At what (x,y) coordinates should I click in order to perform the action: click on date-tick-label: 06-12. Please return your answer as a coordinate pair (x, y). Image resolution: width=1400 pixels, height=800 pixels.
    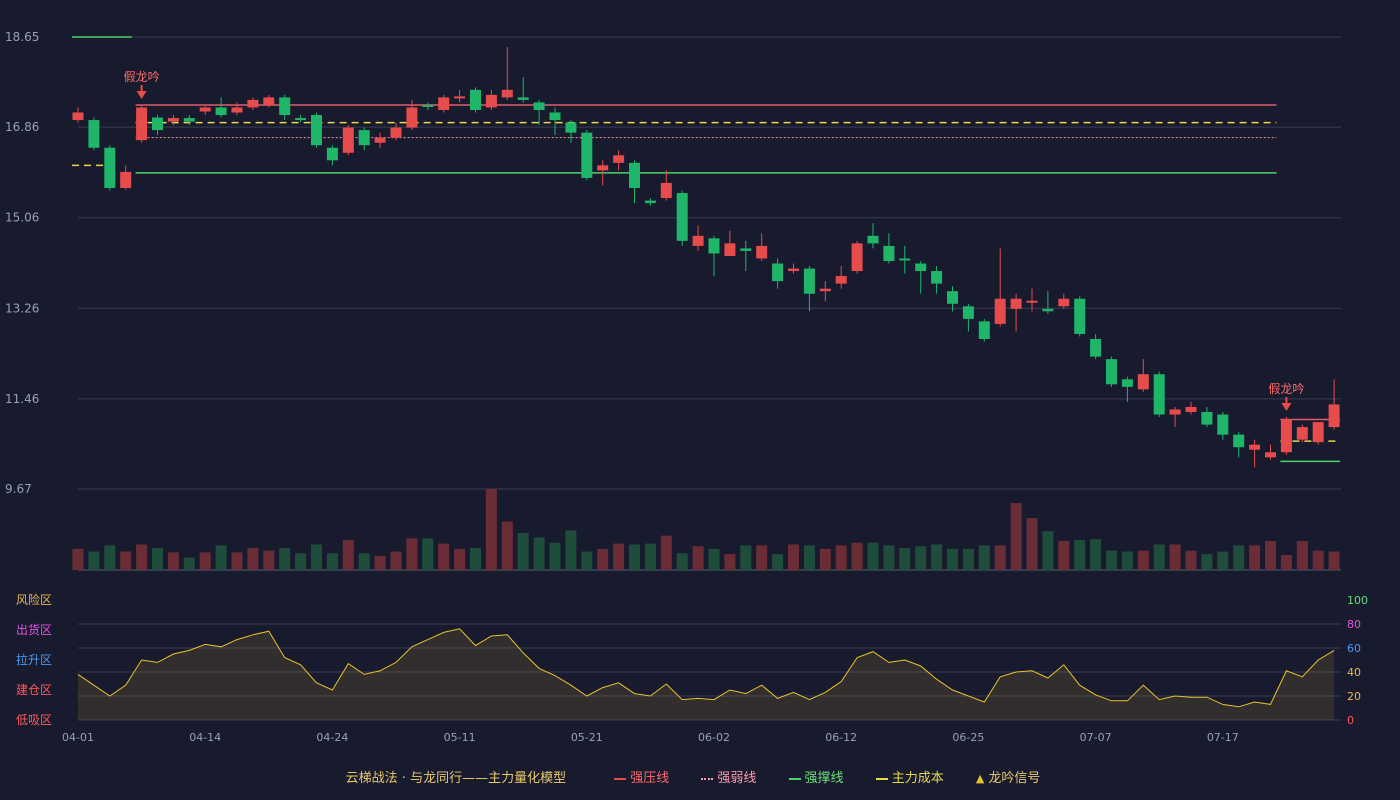
    Looking at the image, I should click on (841, 737).